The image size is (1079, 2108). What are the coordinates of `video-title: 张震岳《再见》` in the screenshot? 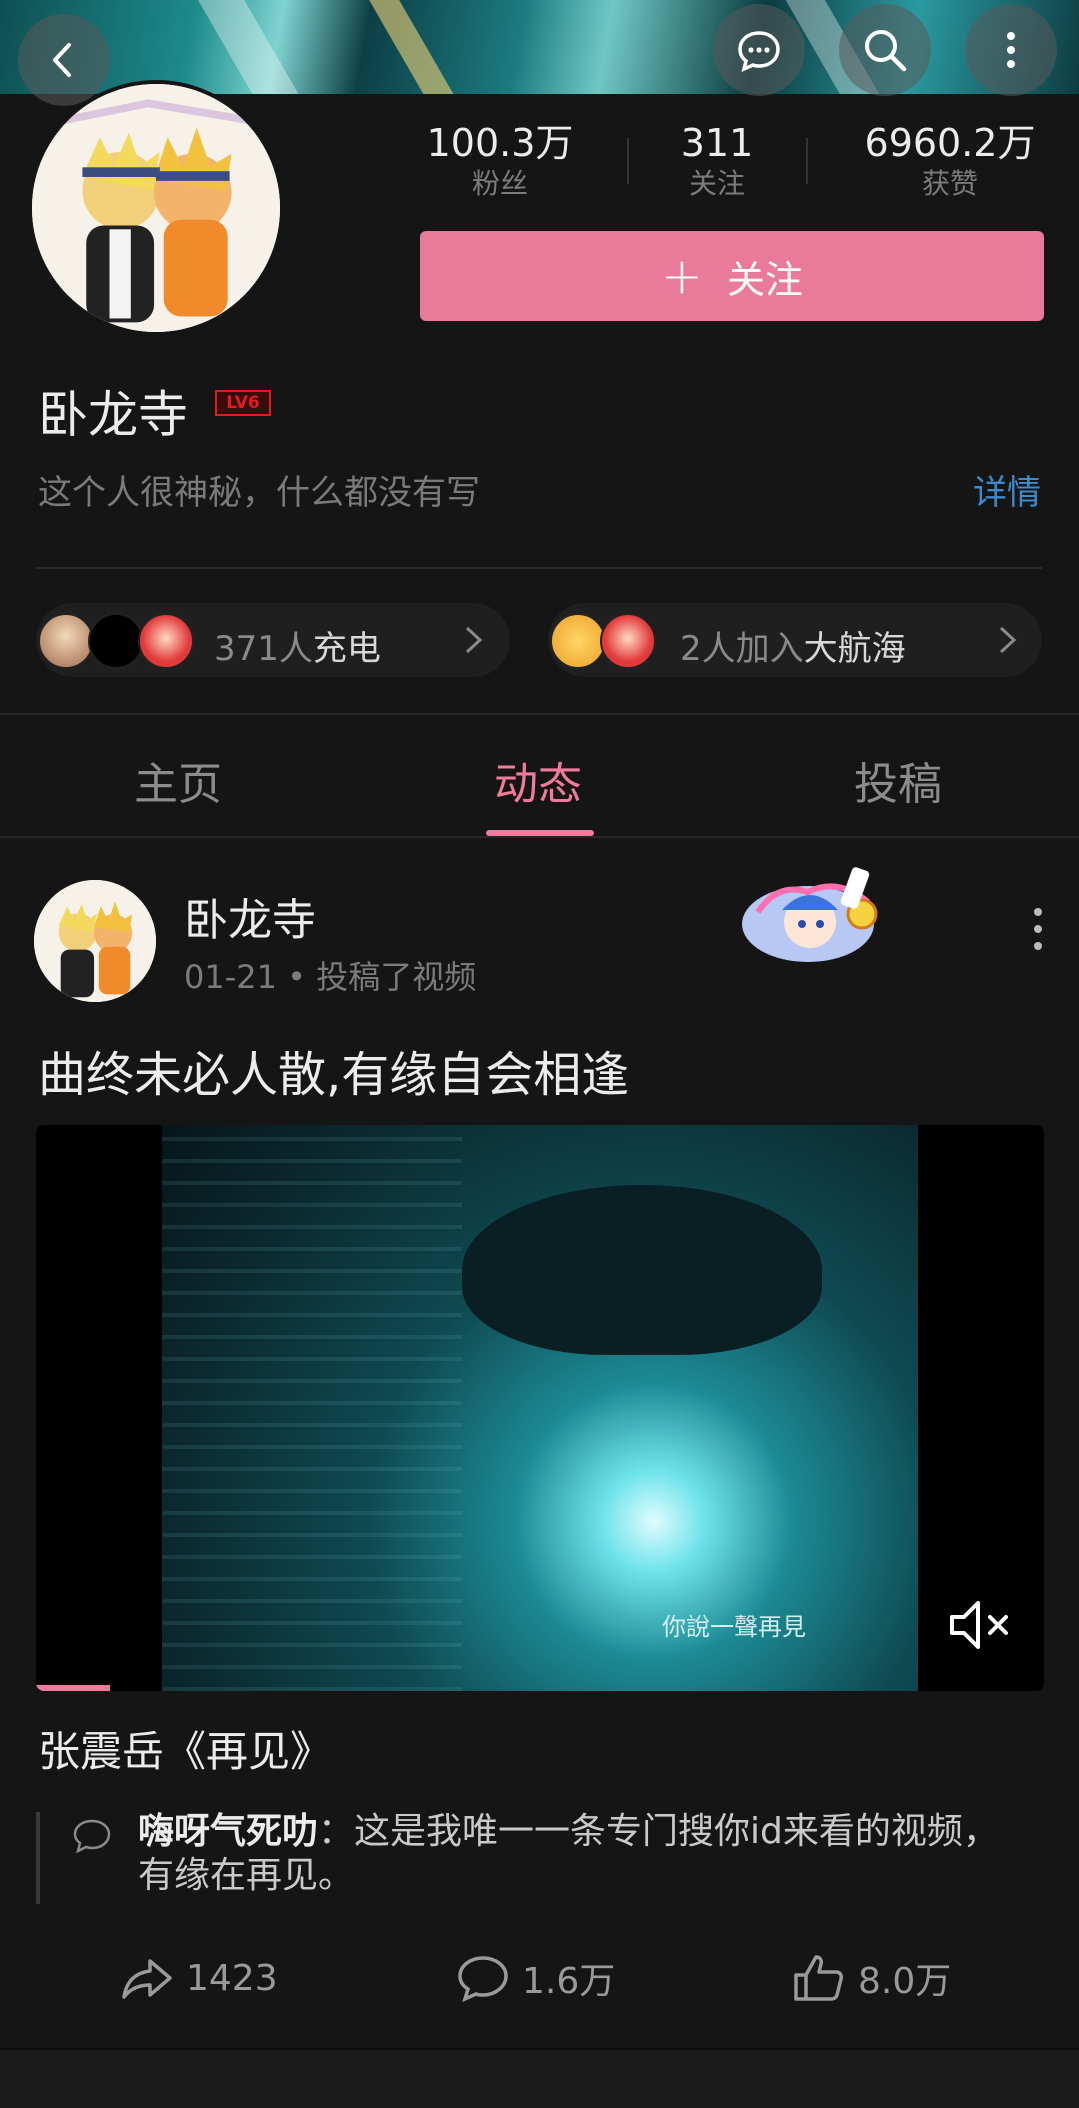 It's located at (185, 1748).